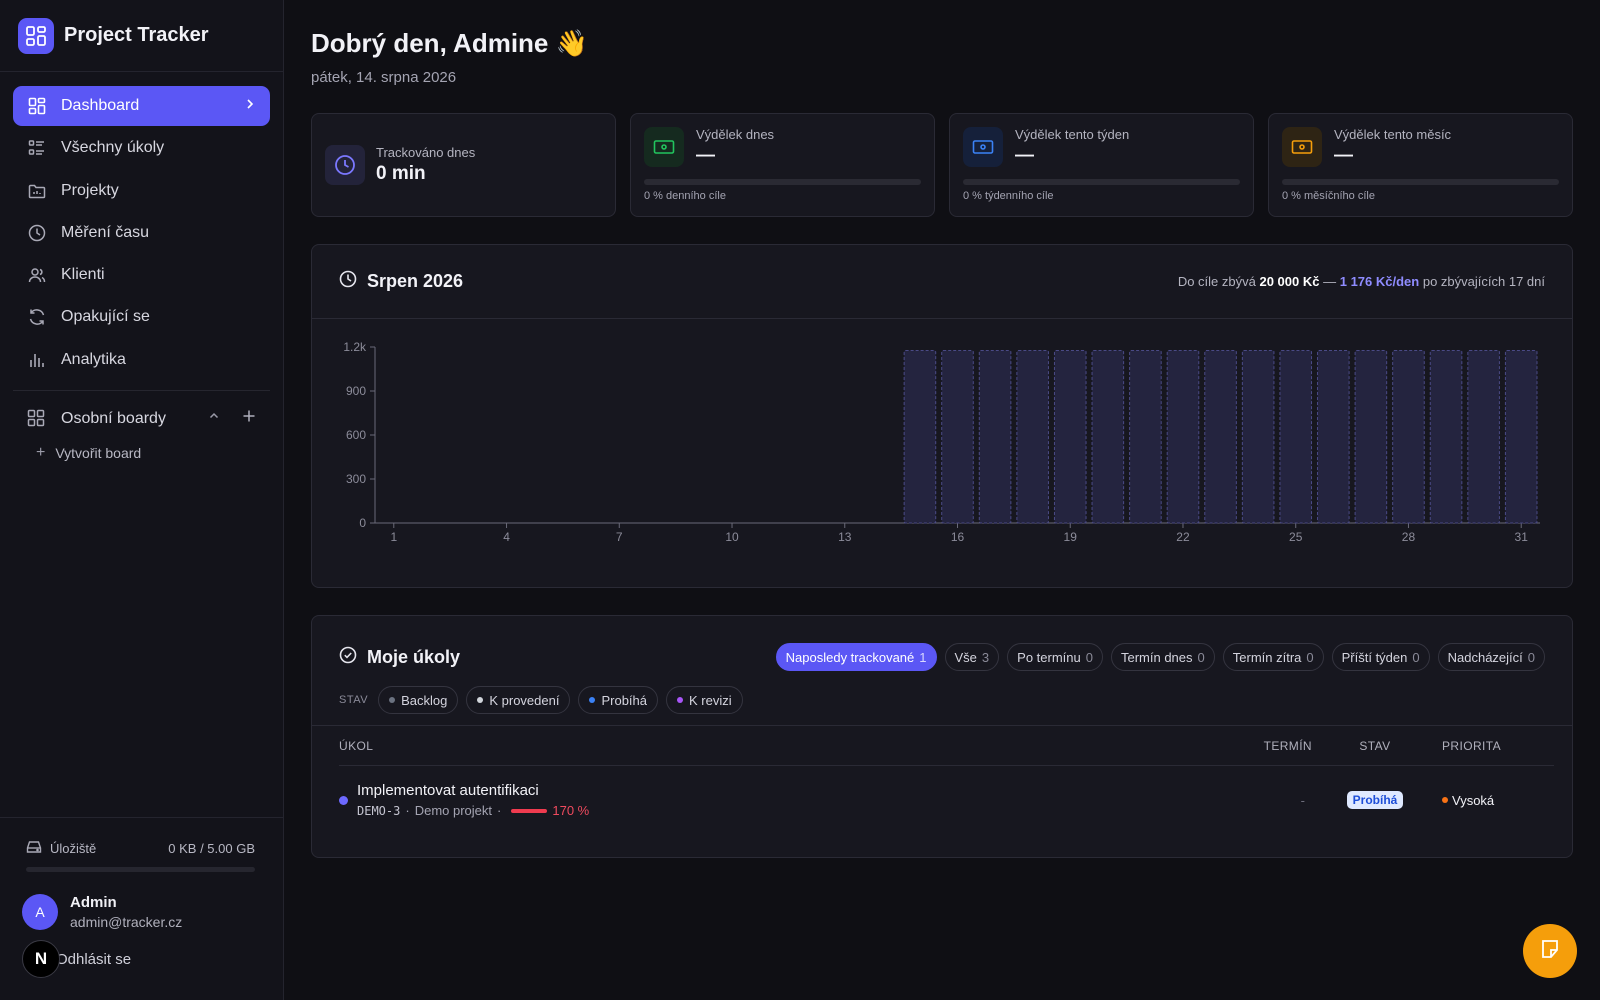 The image size is (1600, 1000). Describe the element at coordinates (211, 848) in the screenshot. I see `storage-value: 0 KB / 5.00 GB` at that location.